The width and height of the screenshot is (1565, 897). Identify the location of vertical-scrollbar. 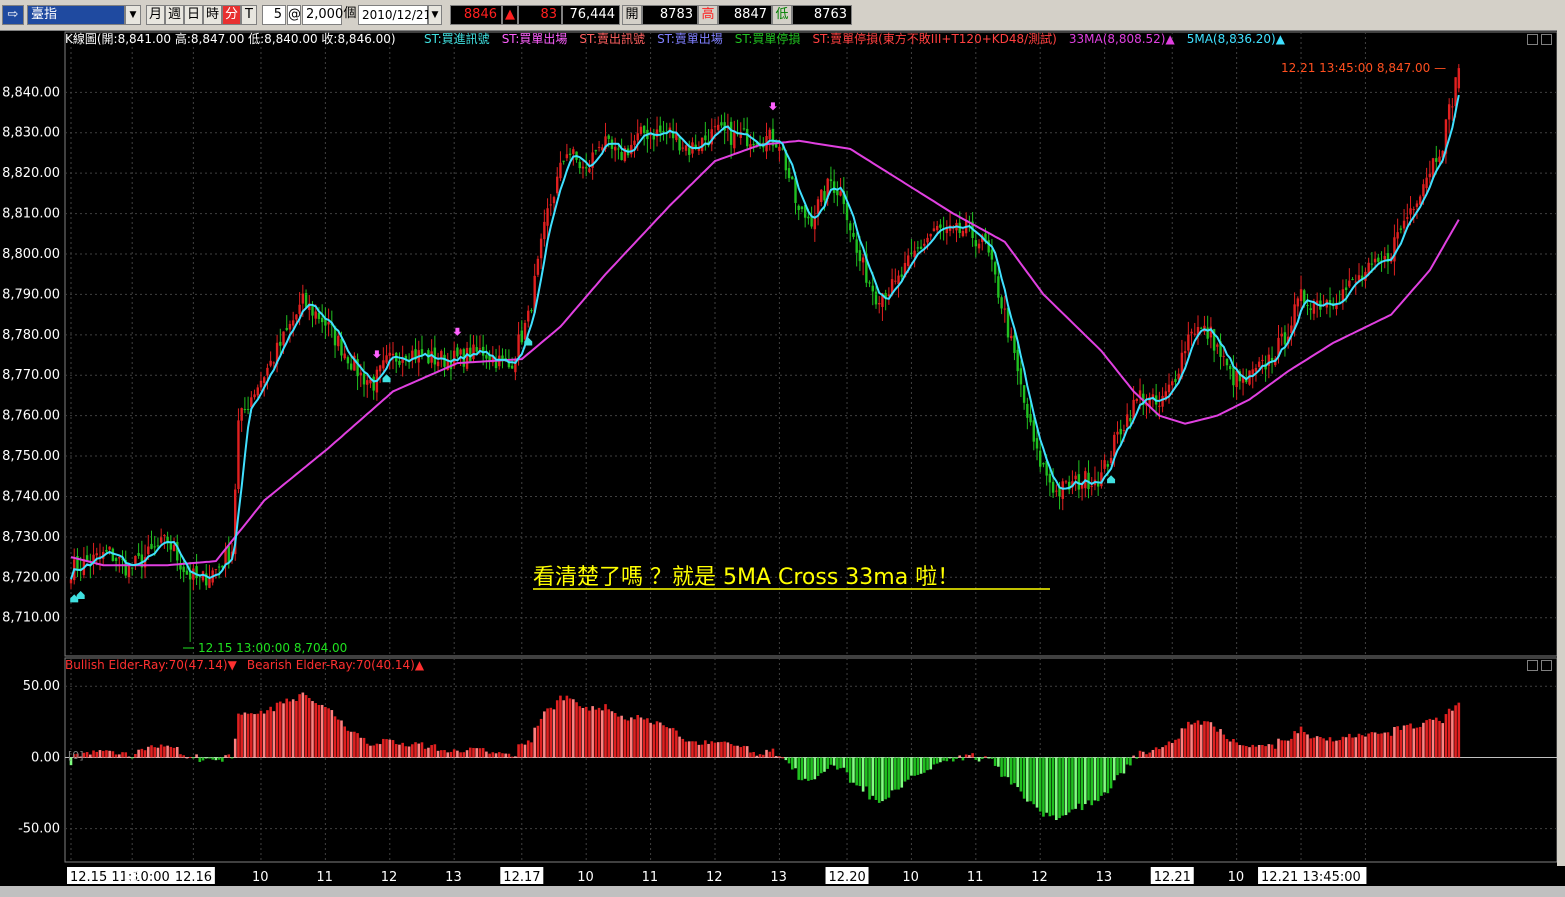
(1561, 448).